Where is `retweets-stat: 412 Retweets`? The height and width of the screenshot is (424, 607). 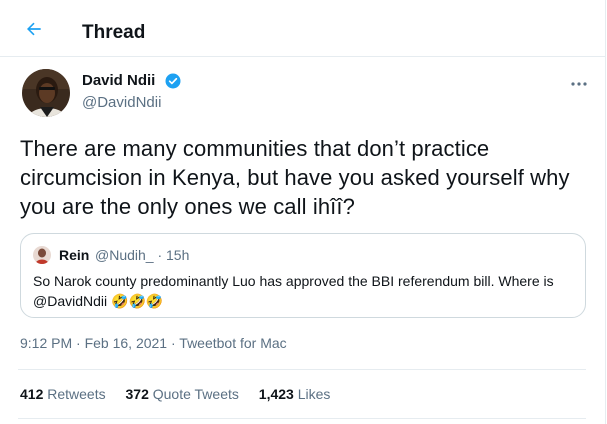
retweets-stat: 412 Retweets is located at coordinates (63, 394).